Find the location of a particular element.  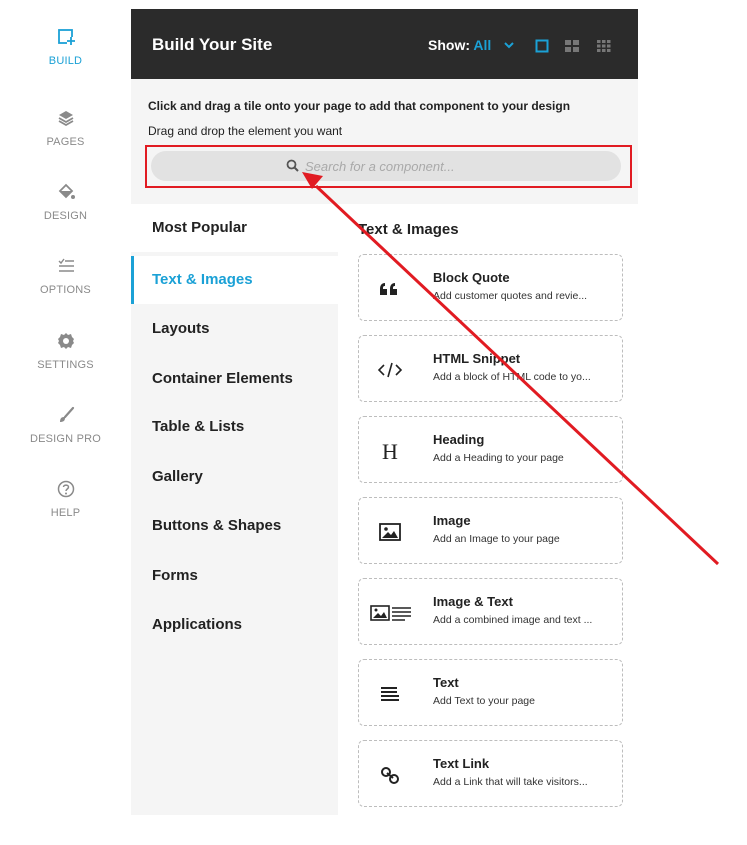

gear-icon is located at coordinates (65, 341).